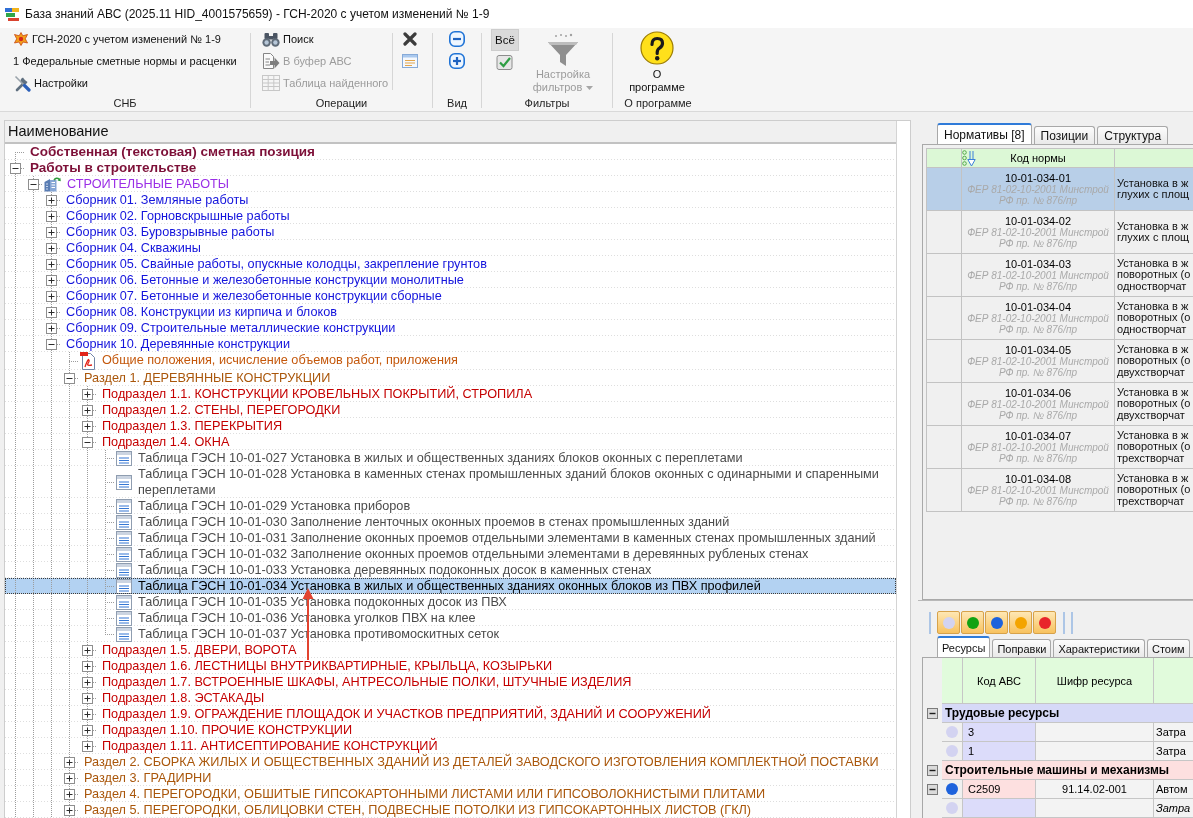 This screenshot has width=1193, height=818. I want to click on tree-item: Работы в строительстве, so click(450, 168).